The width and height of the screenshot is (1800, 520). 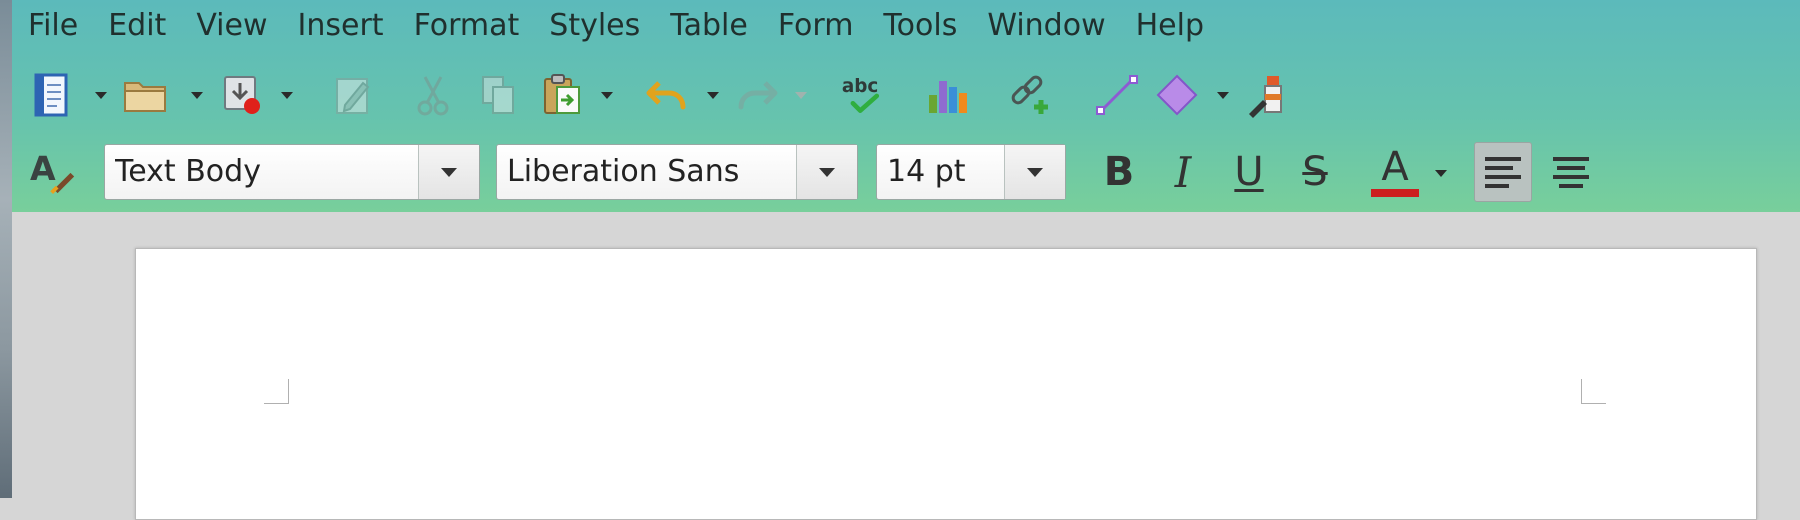 I want to click on styles-button: A, so click(x=53, y=171).